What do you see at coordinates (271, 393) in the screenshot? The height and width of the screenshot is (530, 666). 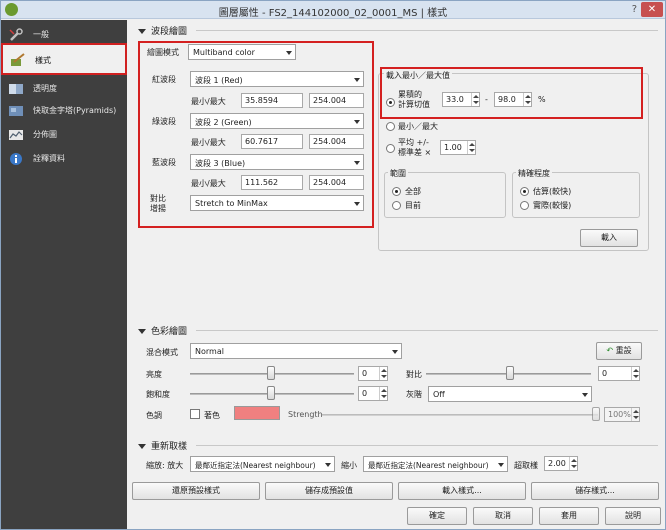 I see `saturation-slider` at bounding box center [271, 393].